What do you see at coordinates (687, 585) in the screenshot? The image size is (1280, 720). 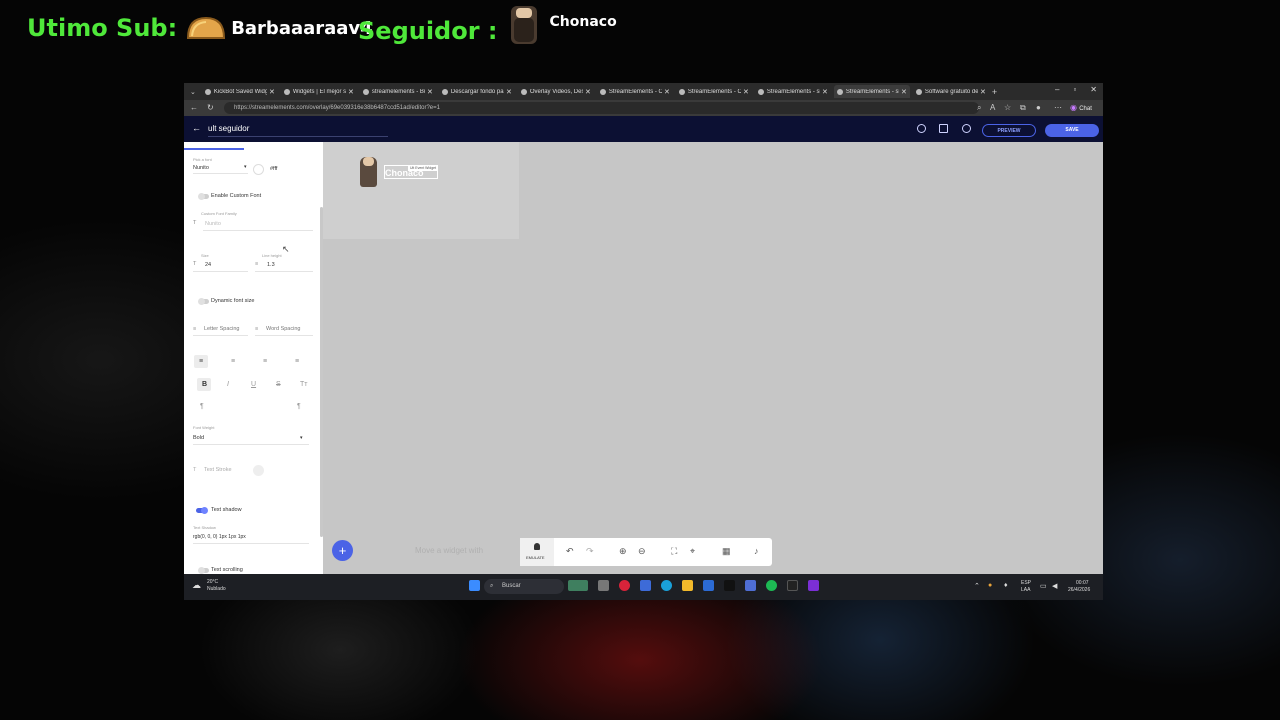 I see `explorer-icon` at bounding box center [687, 585].